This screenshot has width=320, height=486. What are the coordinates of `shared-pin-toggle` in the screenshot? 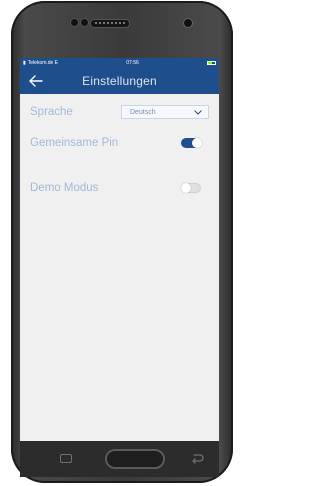 It's located at (191, 143).